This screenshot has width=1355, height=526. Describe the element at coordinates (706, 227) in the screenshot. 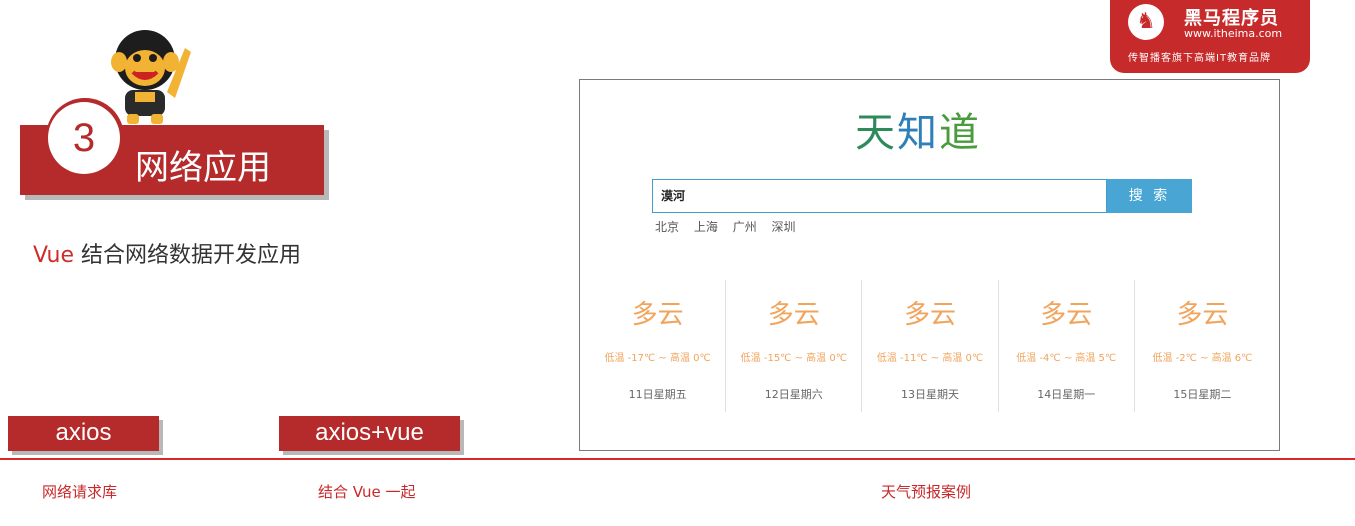

I see `hot-city-link: 上海` at that location.